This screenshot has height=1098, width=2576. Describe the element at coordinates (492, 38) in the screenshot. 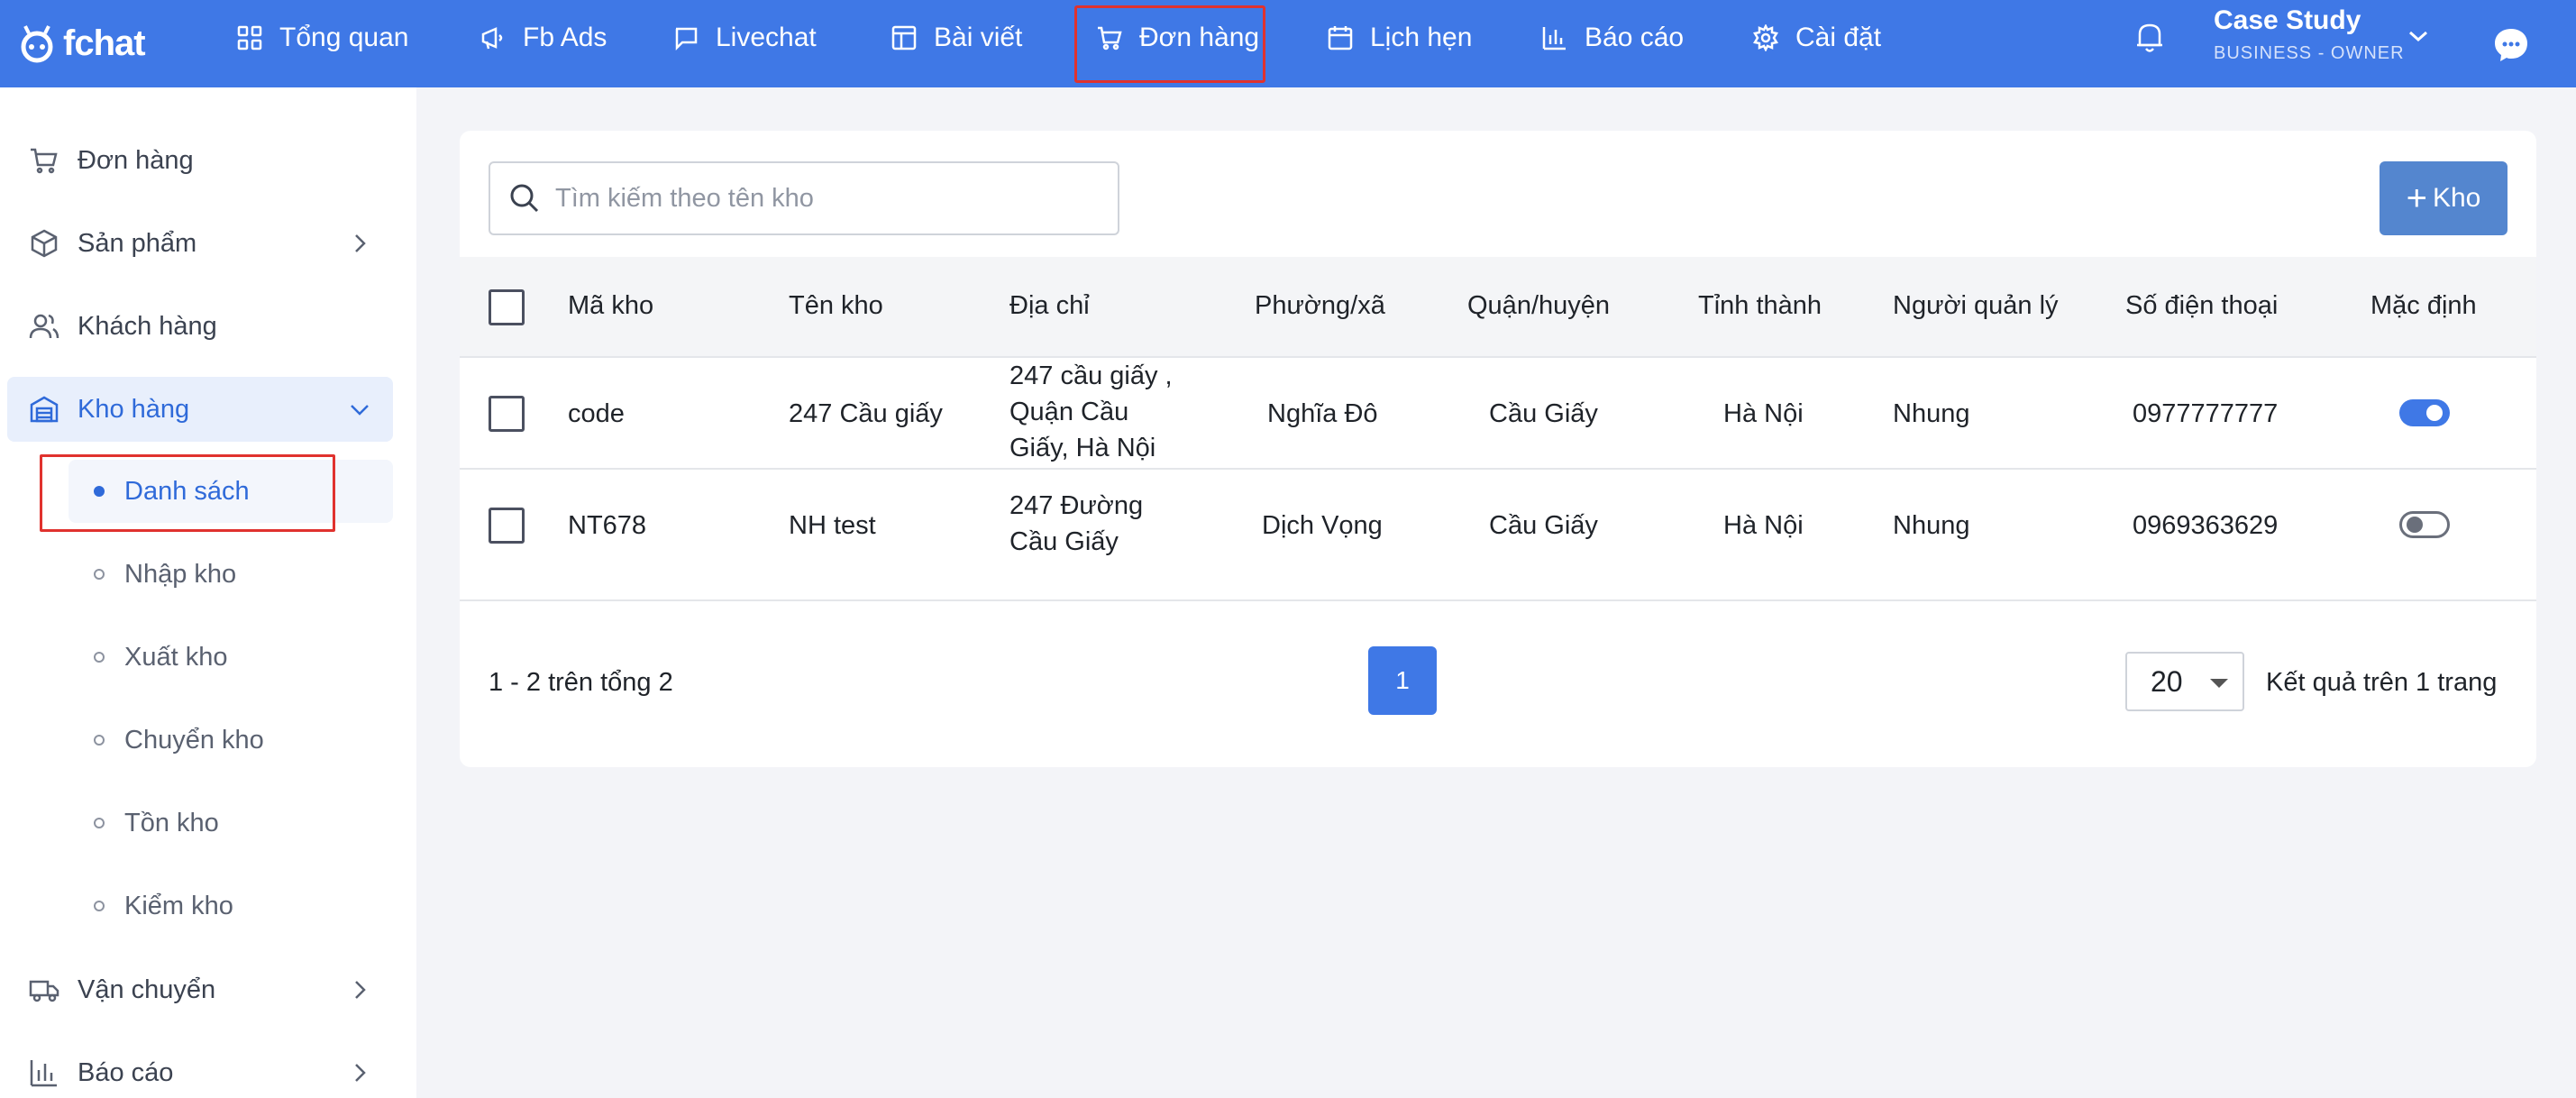

I see `megaphone-icon` at that location.